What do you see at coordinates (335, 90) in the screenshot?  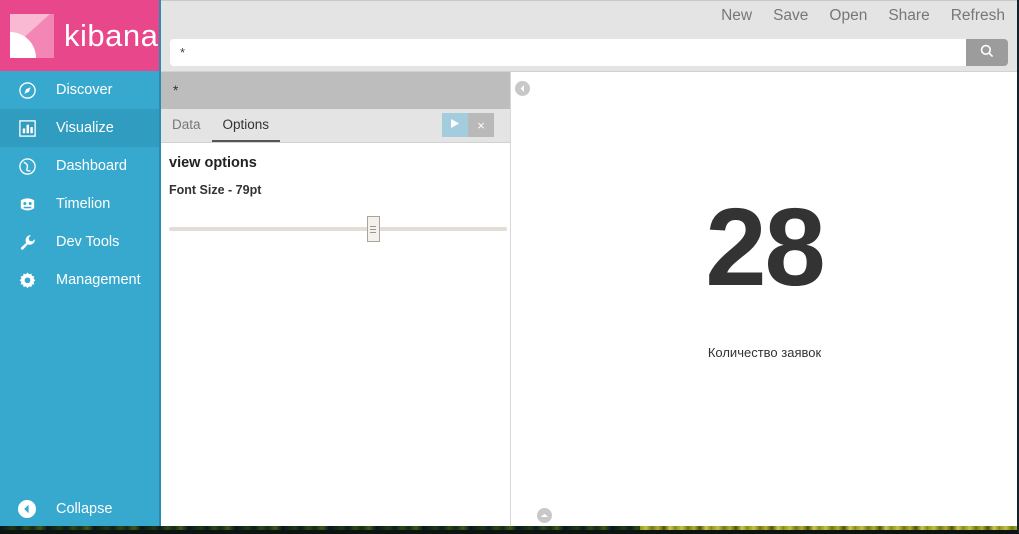 I see `panel-header: *` at bounding box center [335, 90].